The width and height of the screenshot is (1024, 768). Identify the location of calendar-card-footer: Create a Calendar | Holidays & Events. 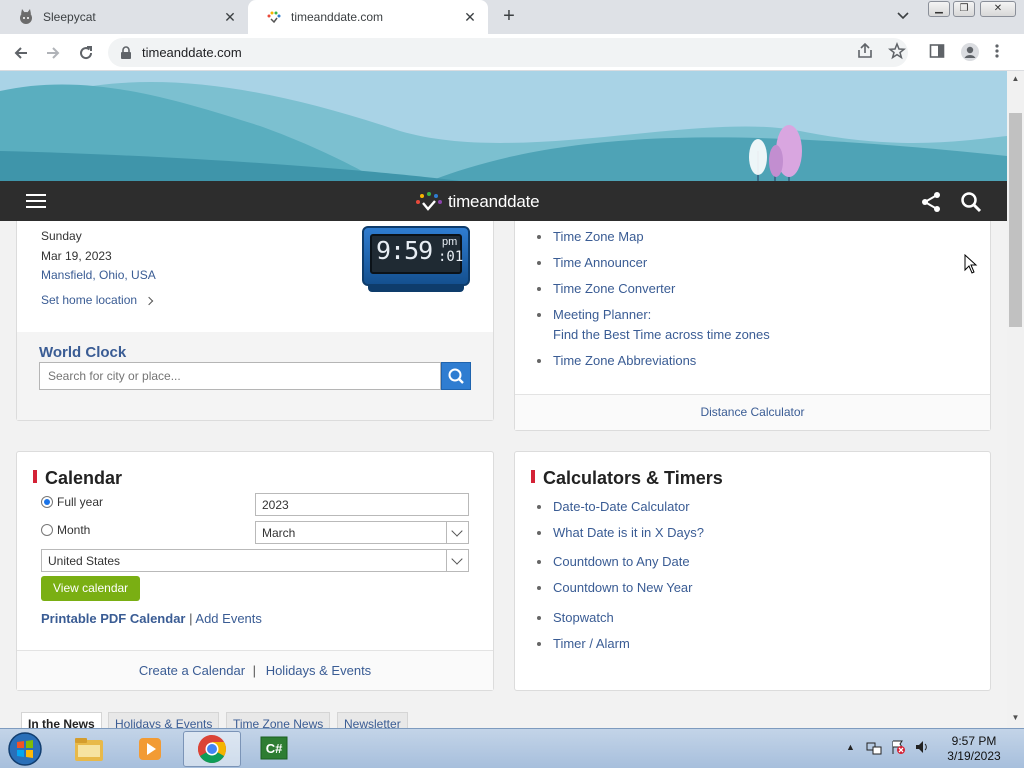
(255, 670).